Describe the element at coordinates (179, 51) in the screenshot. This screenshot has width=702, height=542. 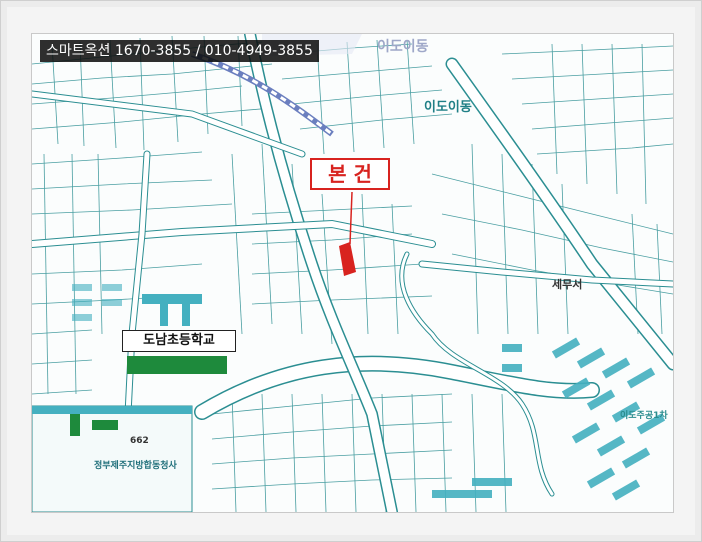
I see `contact-banner: 스마트옥션 1670-3855 / 010-4949-3855` at that location.